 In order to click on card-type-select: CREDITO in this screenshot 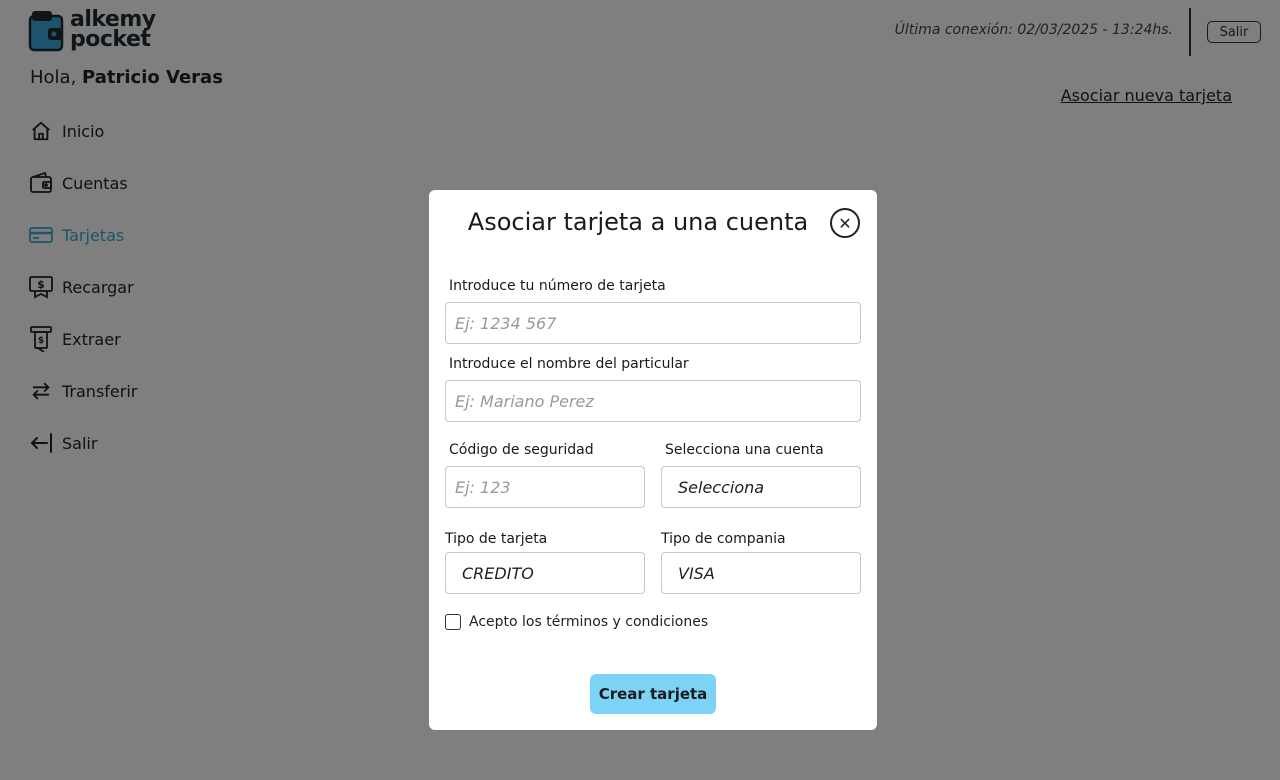, I will do `click(545, 573)`.